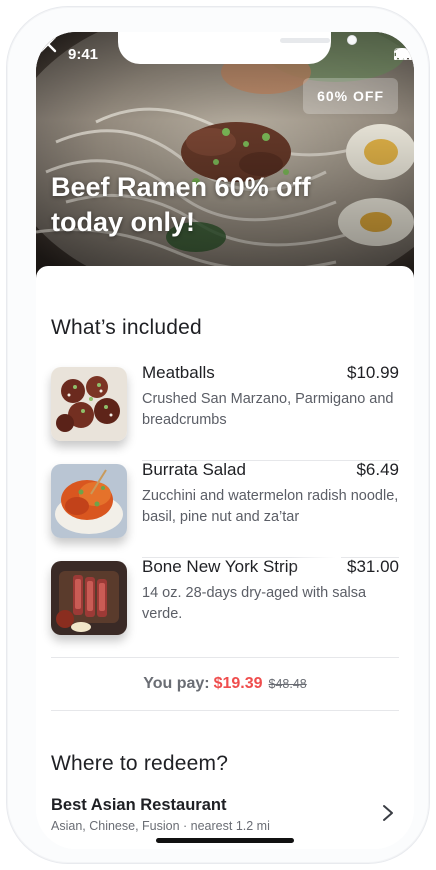 This screenshot has width=436, height=870. I want to click on pay-label: You pay:, so click(176, 683).